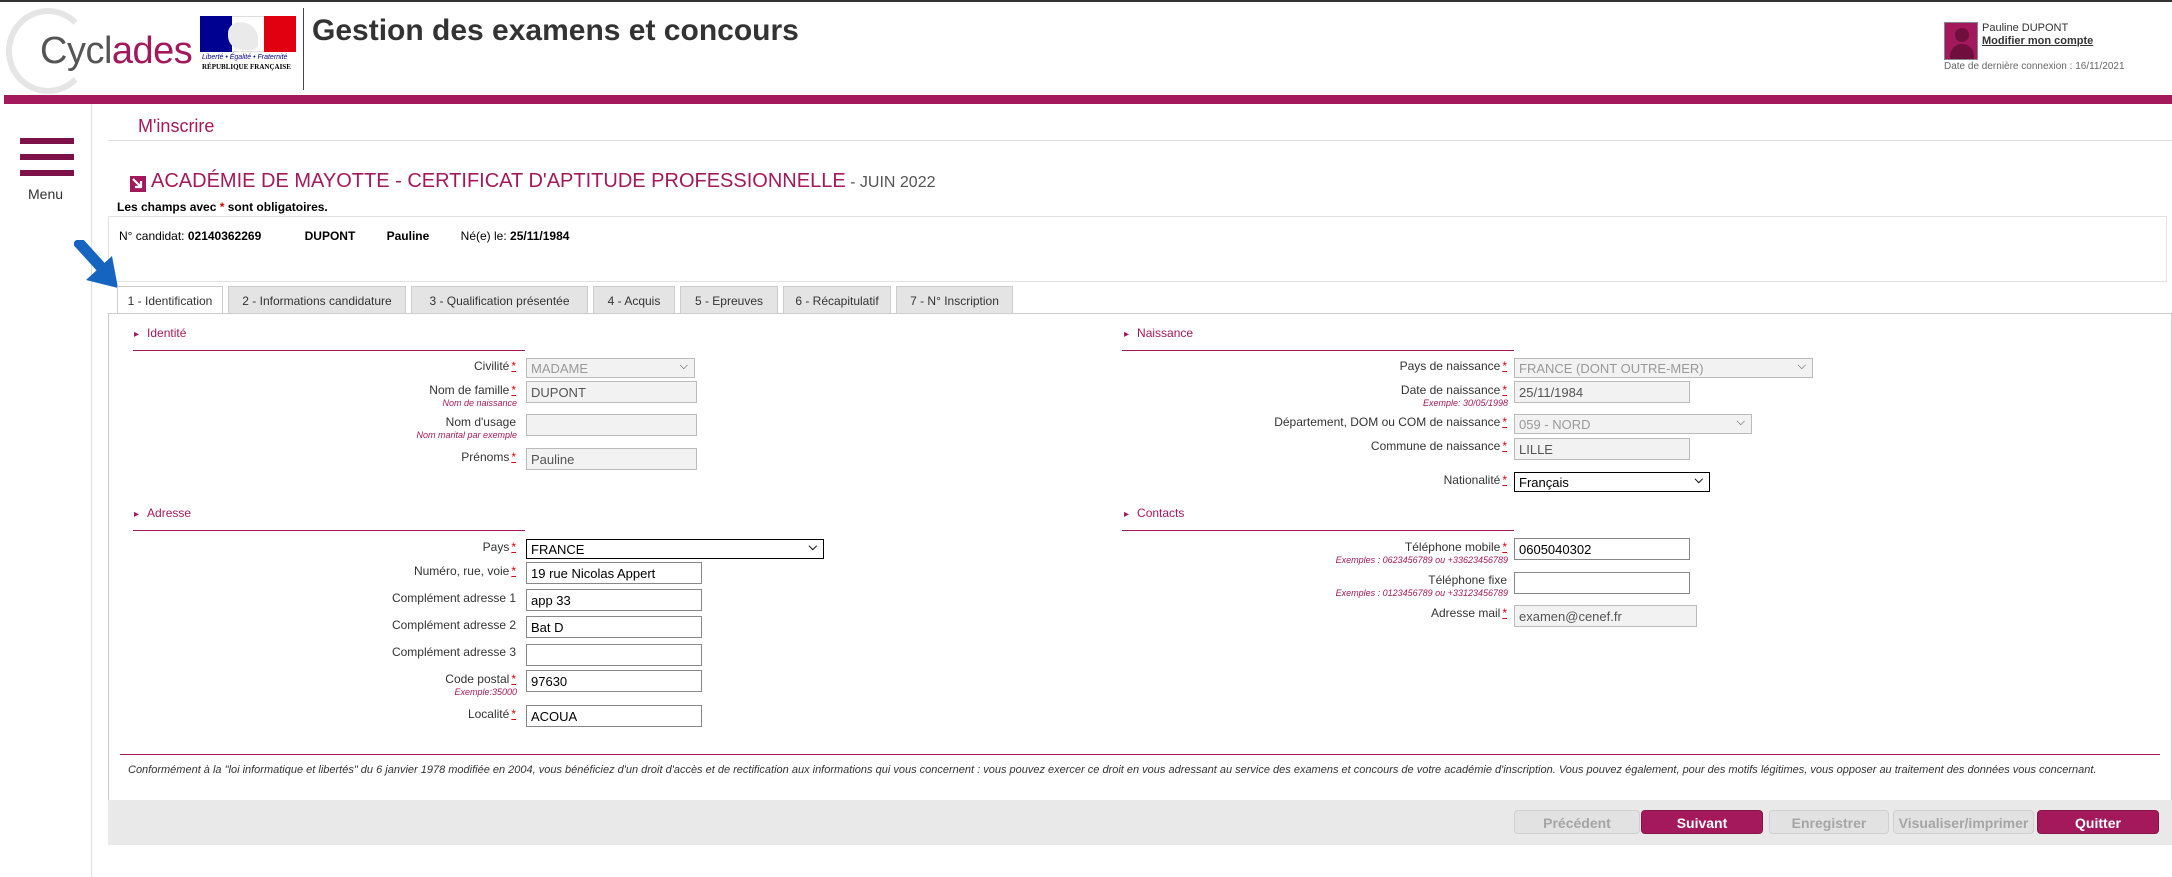 Image resolution: width=2172 pixels, height=877 pixels. What do you see at coordinates (1467, 580) in the screenshot?
I see `fixe-label: Téléphone fixe` at bounding box center [1467, 580].